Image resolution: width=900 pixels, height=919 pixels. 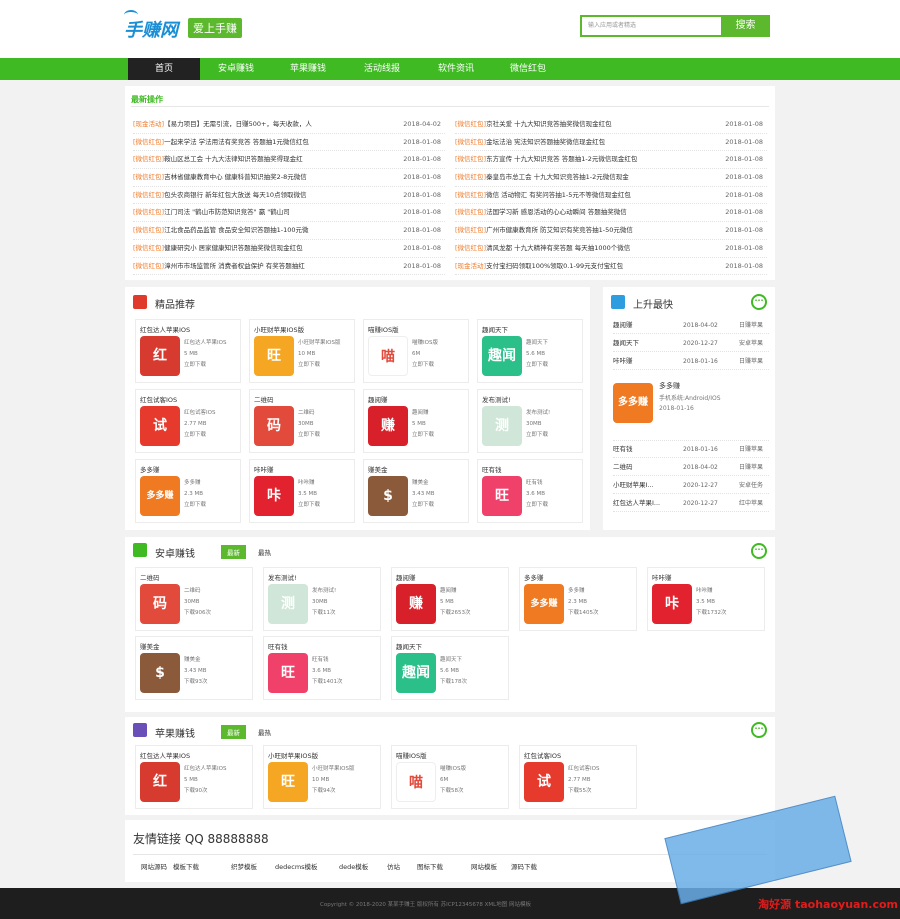 I want to click on site-logo: 手赚网 爱上手赚, so click(x=188, y=26).